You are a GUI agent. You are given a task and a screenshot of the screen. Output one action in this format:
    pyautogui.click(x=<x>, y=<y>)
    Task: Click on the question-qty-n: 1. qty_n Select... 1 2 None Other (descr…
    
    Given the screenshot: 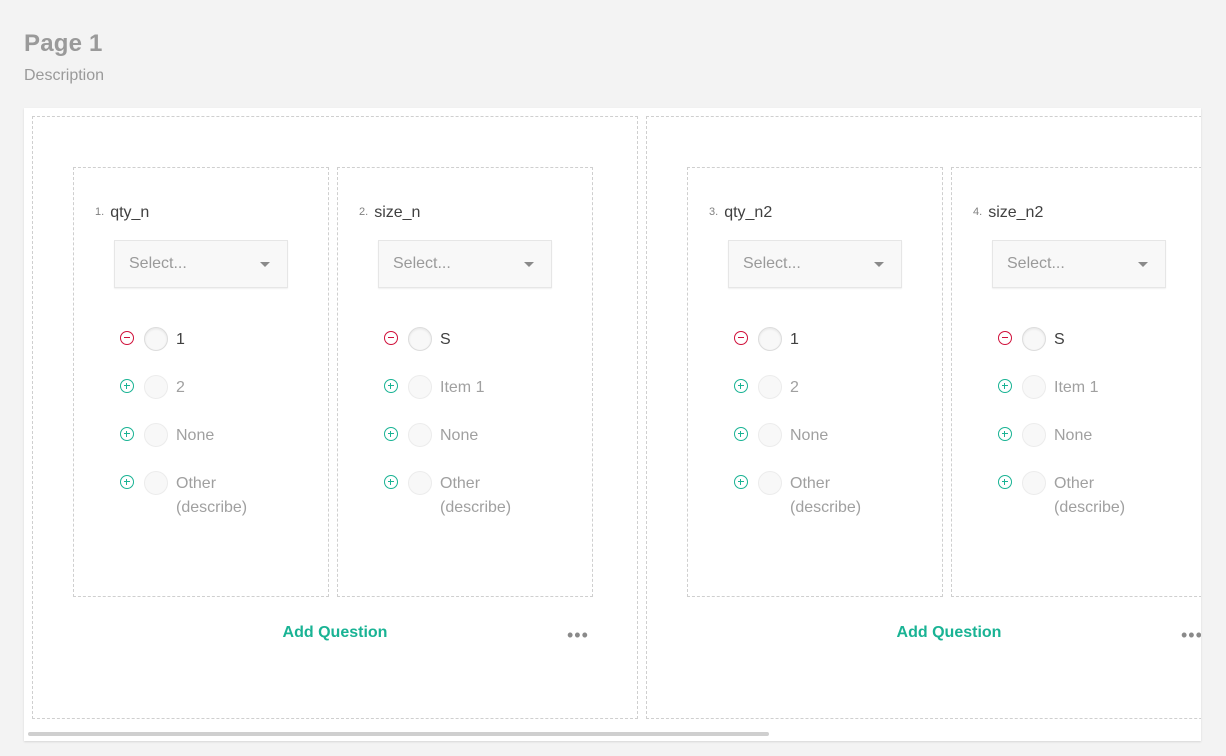 What is the action you would take?
    pyautogui.click(x=201, y=382)
    